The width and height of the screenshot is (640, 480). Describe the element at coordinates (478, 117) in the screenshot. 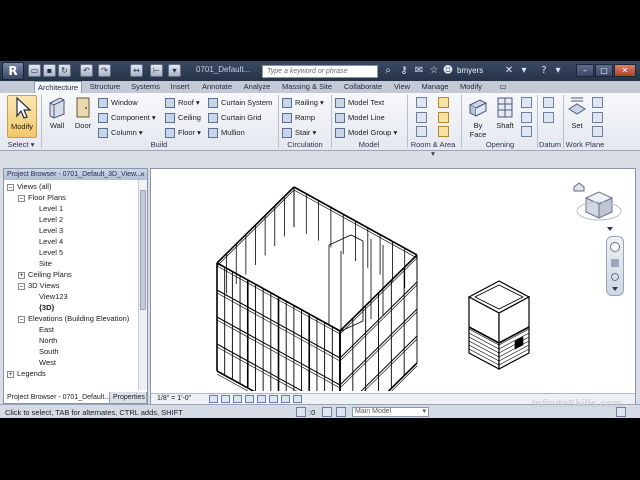

I see `opening-by-face-button: By Face` at that location.